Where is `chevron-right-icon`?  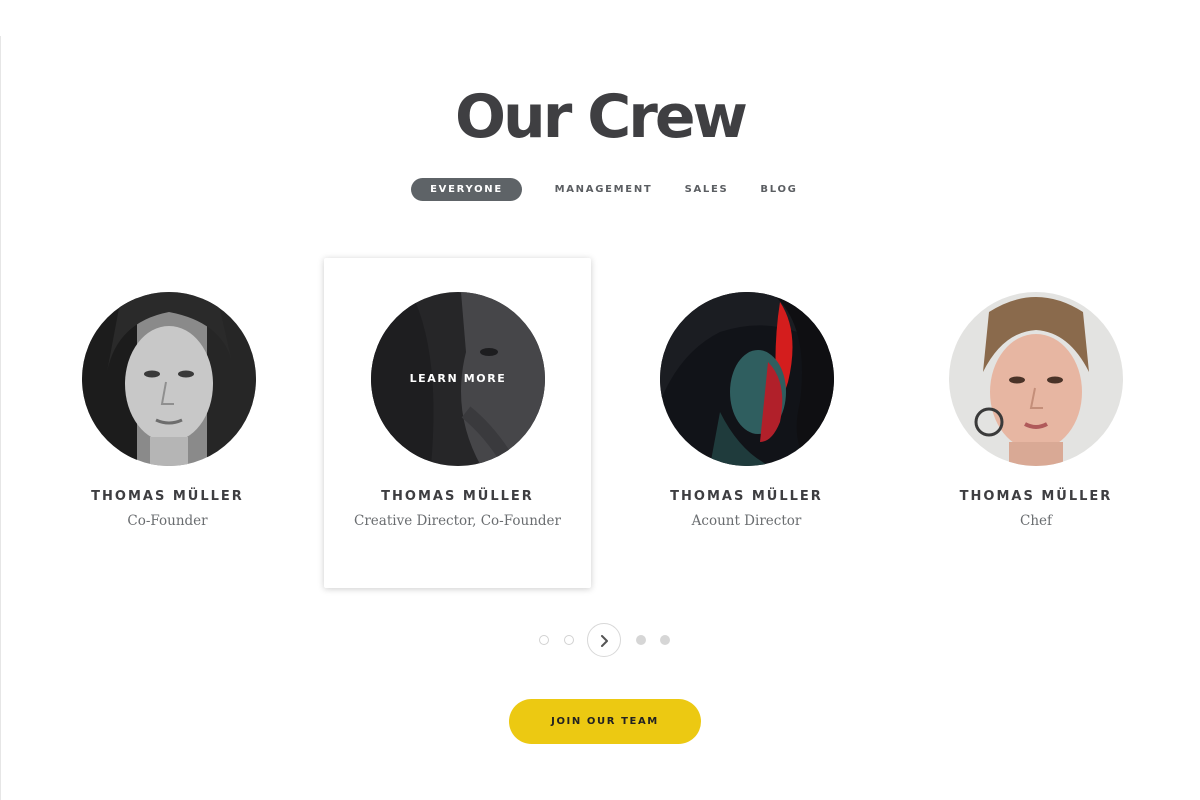 chevron-right-icon is located at coordinates (604, 641).